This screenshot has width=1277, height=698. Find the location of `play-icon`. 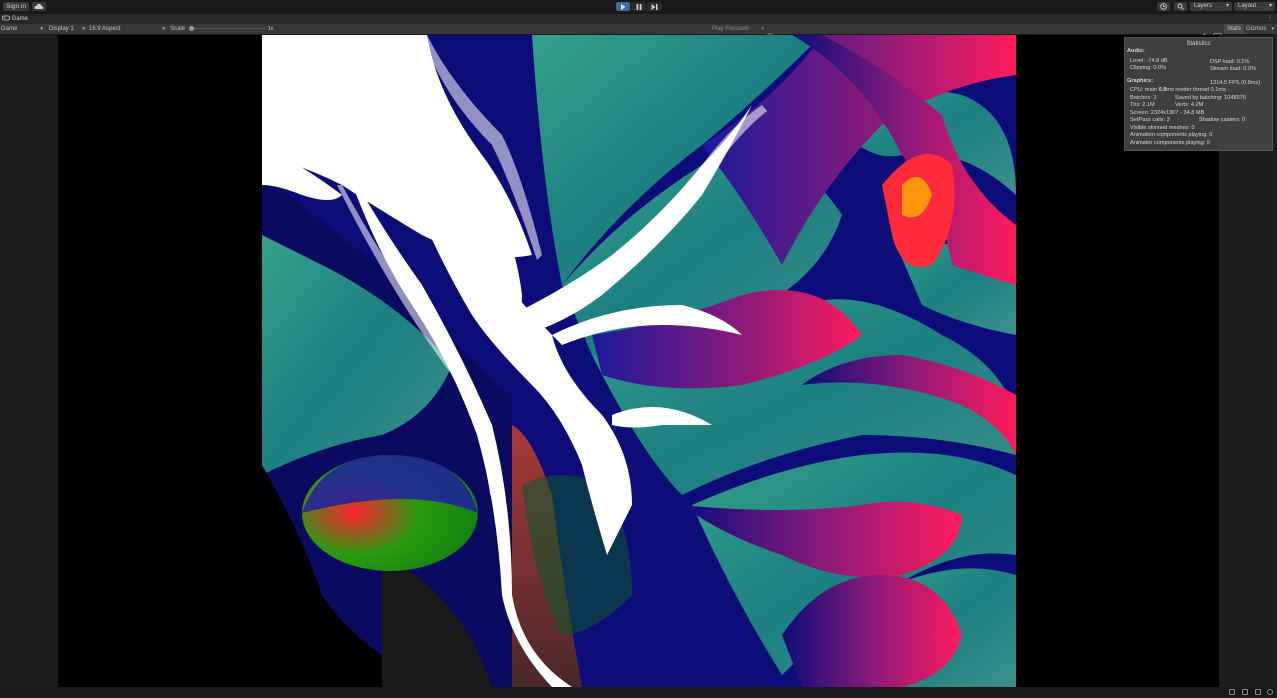

play-icon is located at coordinates (623, 6).